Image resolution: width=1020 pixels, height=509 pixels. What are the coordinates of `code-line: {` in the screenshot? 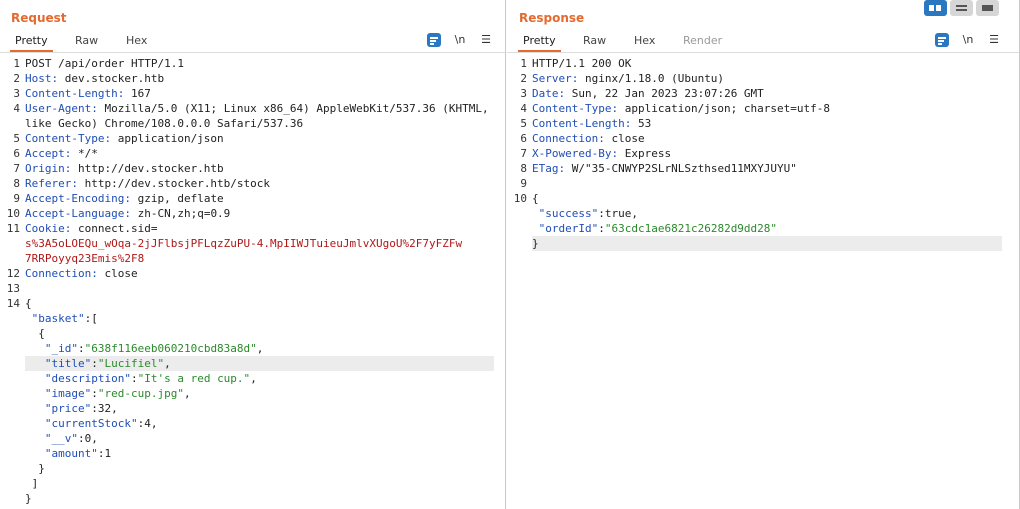 It's located at (35, 333).